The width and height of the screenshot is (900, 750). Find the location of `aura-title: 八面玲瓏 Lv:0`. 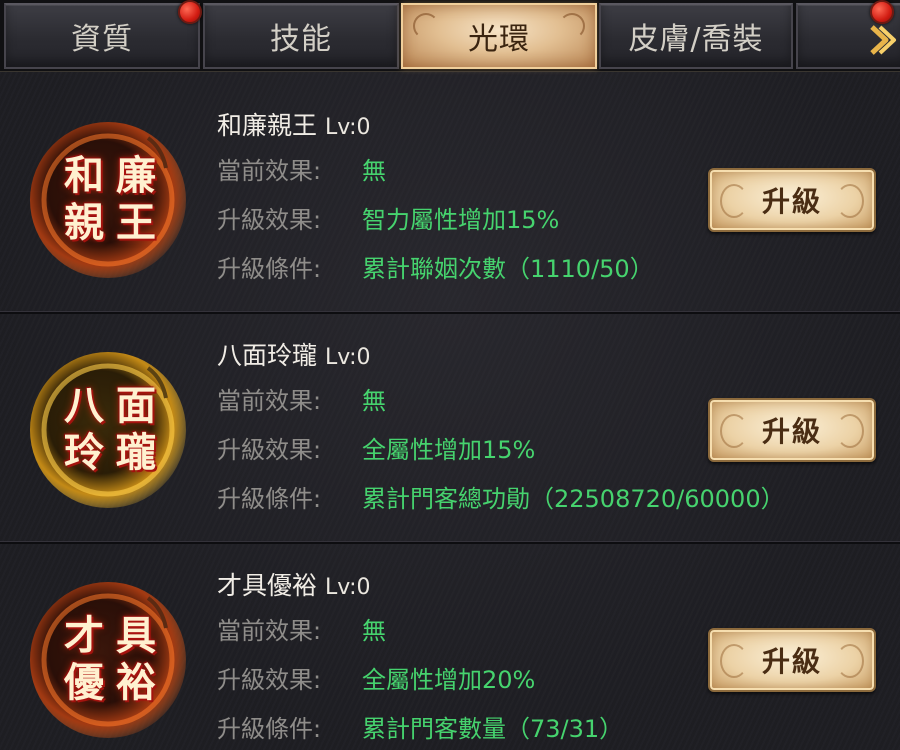

aura-title: 八面玲瓏 Lv:0 is located at coordinates (294, 354).